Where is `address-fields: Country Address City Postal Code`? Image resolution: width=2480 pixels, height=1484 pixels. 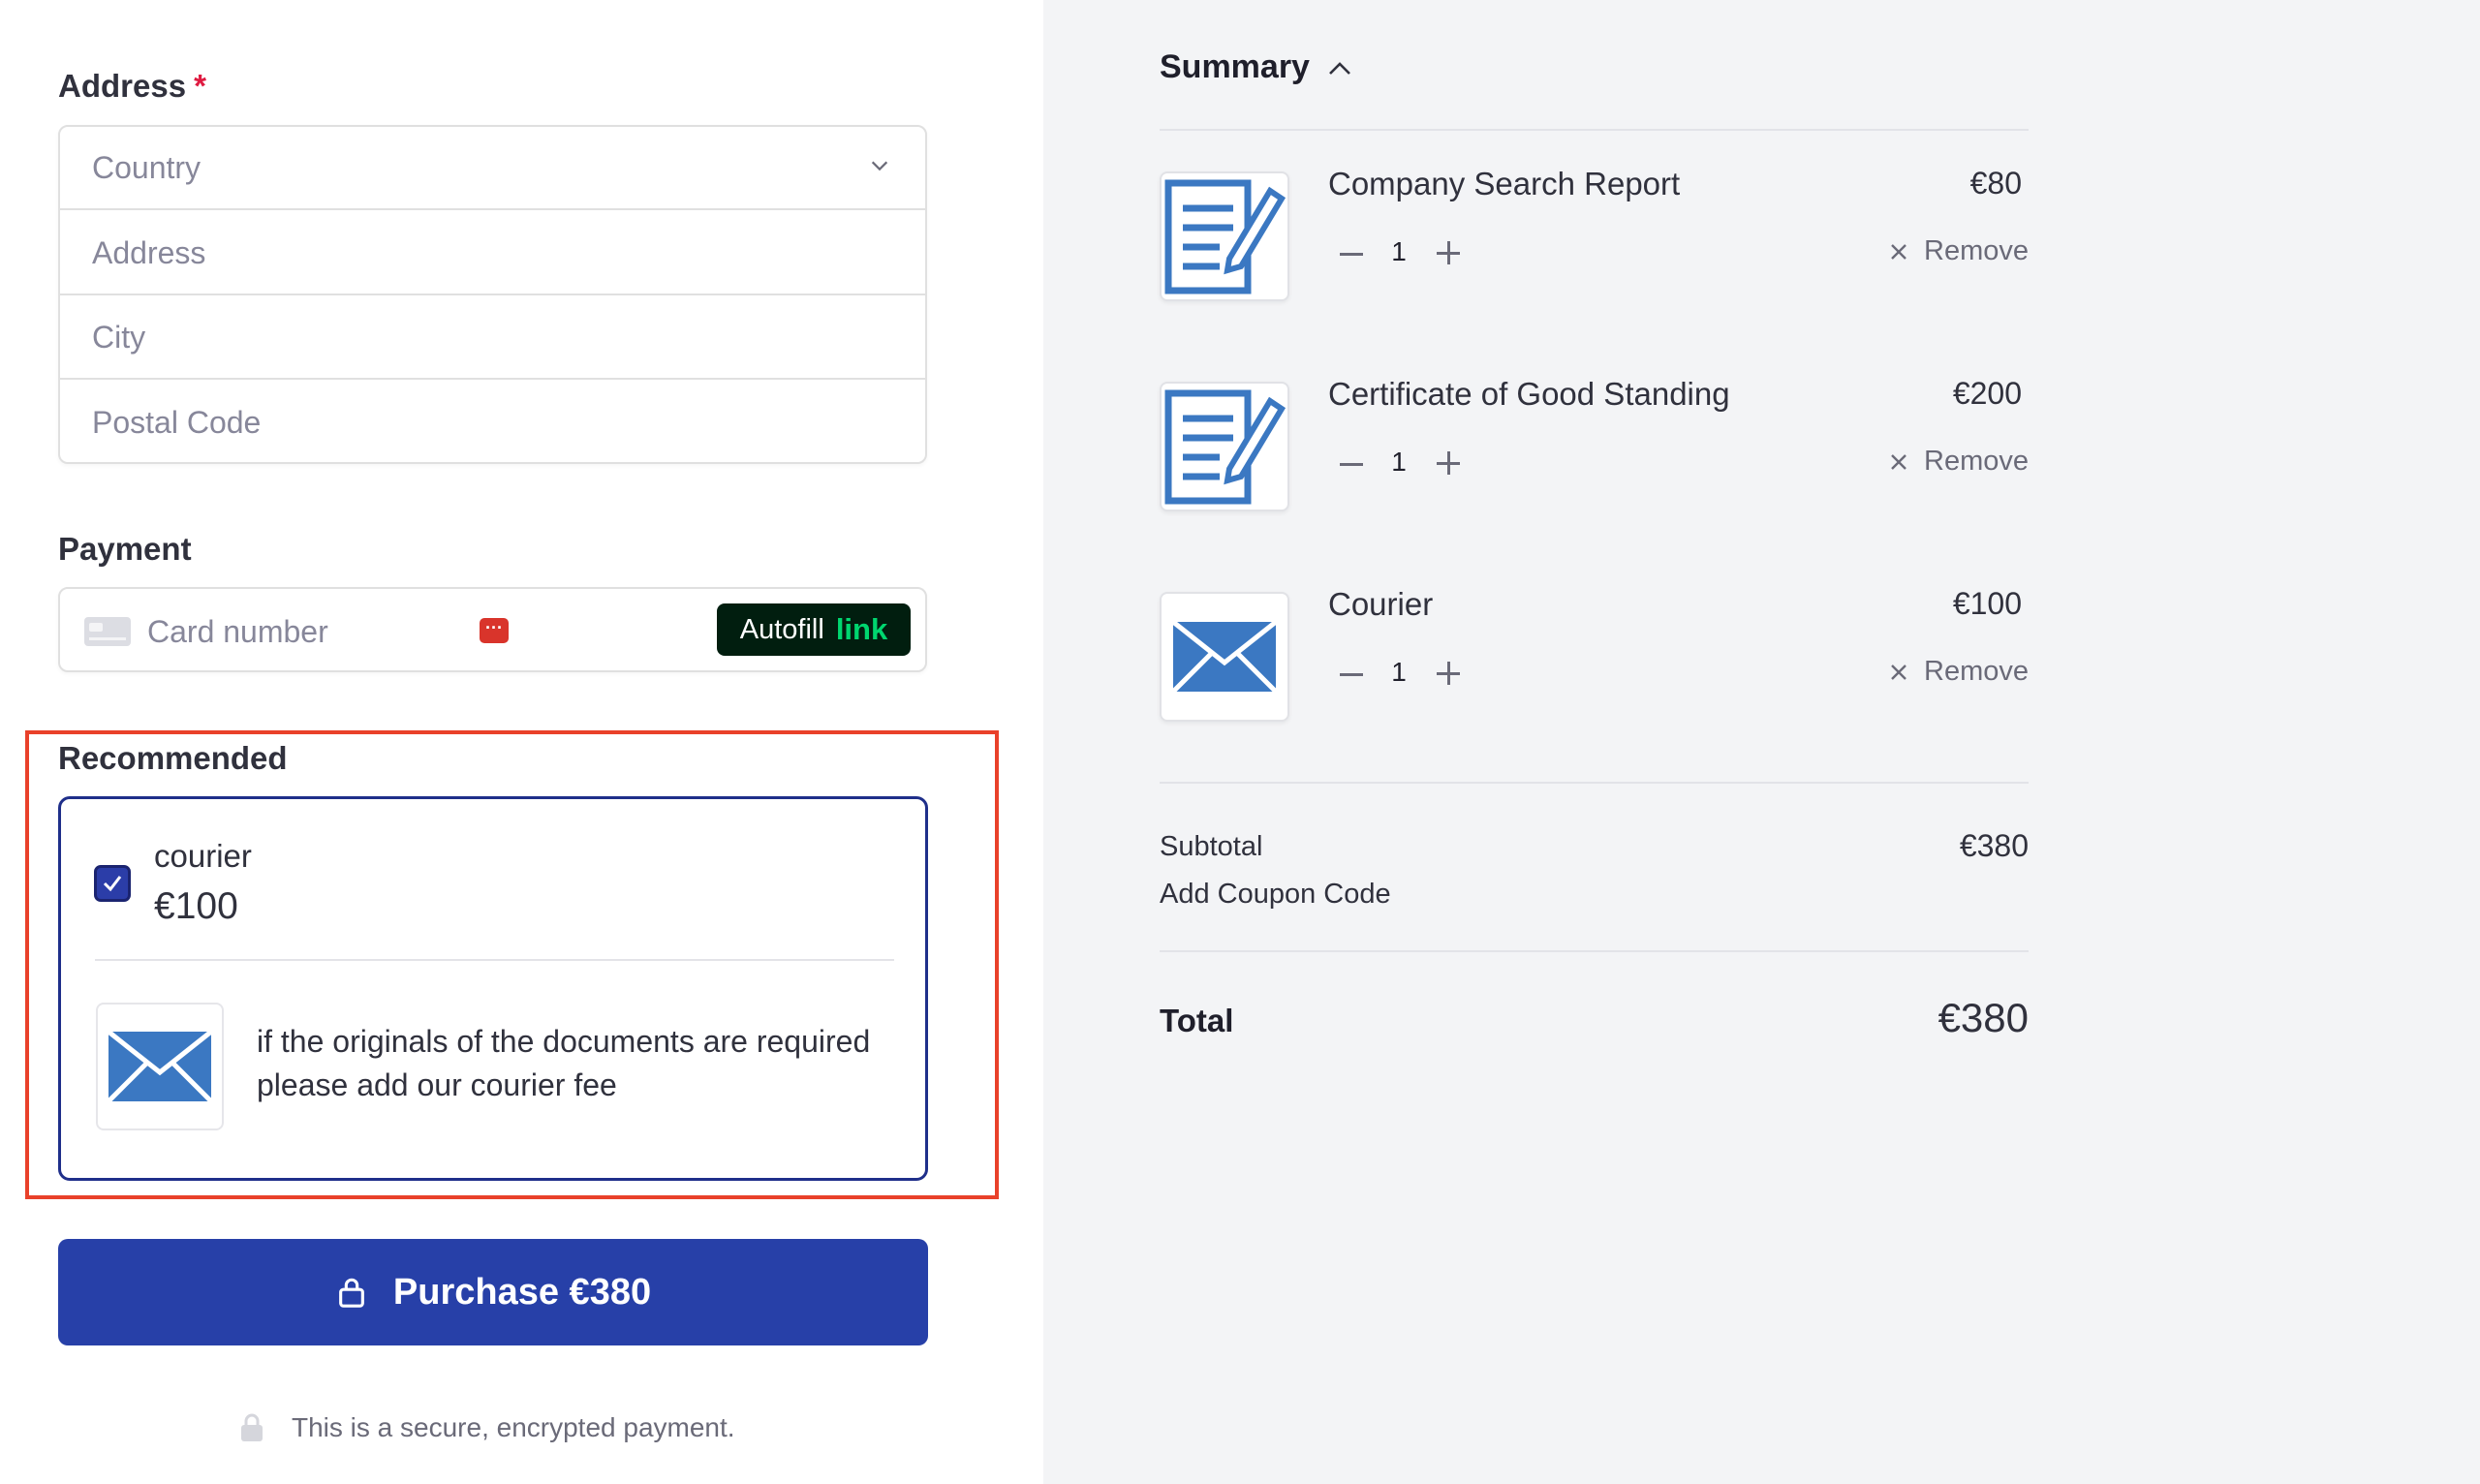 address-fields: Country Address City Postal Code is located at coordinates (492, 294).